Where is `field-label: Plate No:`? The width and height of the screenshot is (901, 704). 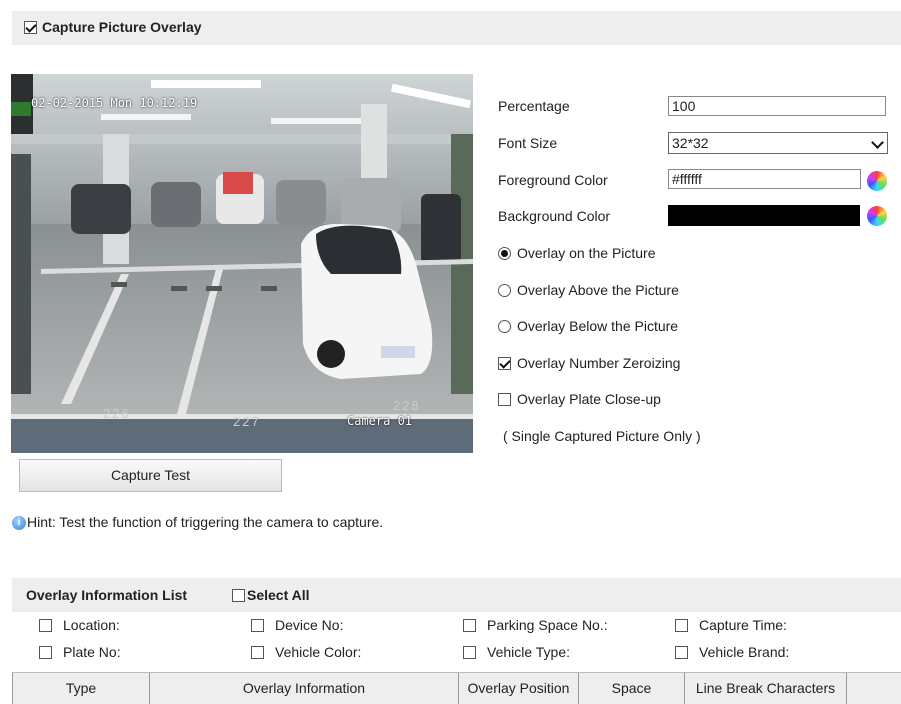 field-label: Plate No: is located at coordinates (92, 652).